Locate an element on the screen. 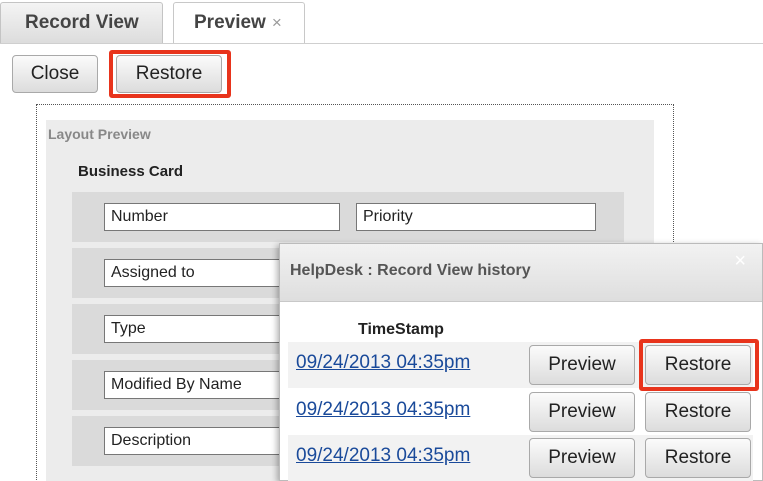  dialog-title: HelpDesk : Record View history is located at coordinates (410, 270).